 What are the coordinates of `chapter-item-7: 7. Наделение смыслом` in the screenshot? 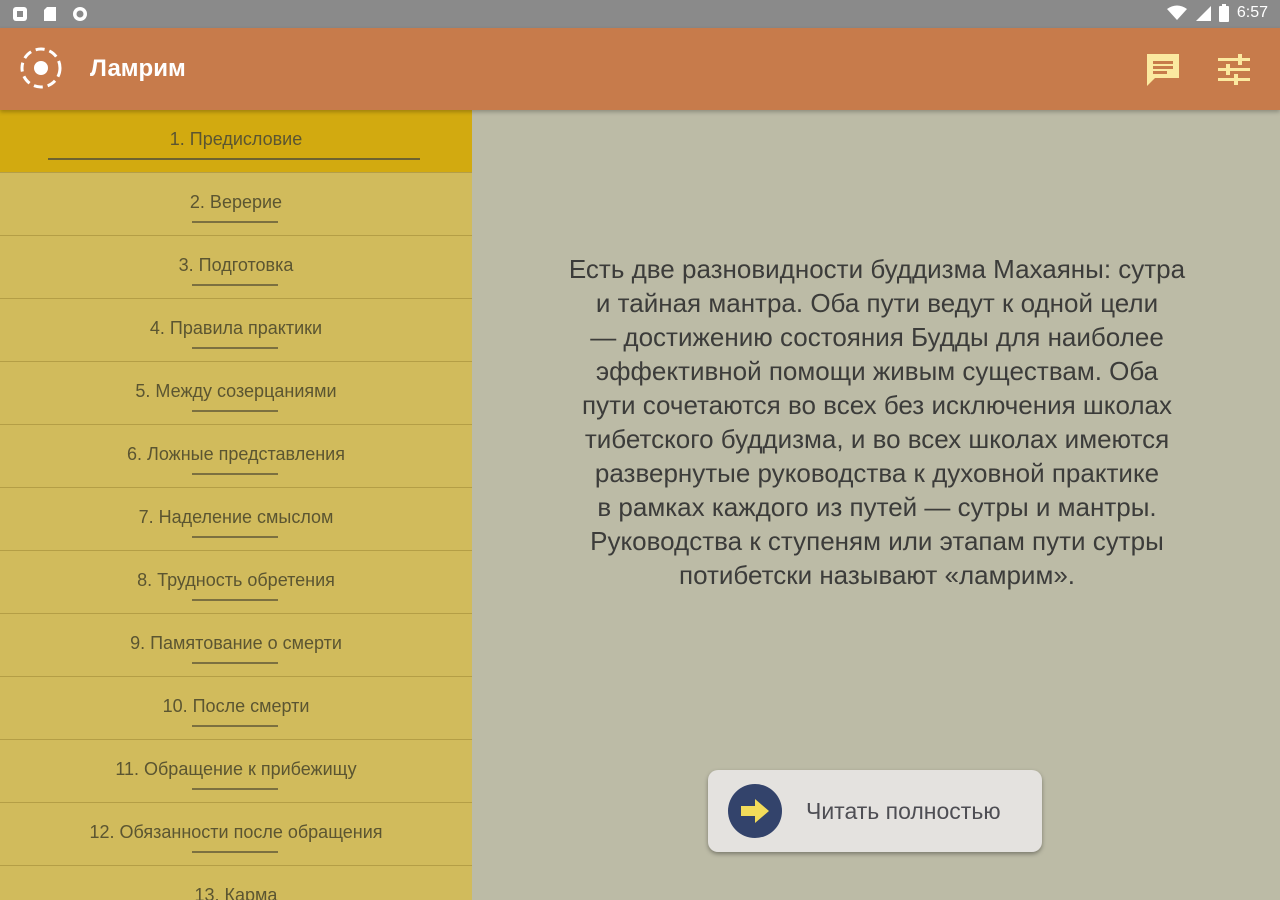 It's located at (236, 519).